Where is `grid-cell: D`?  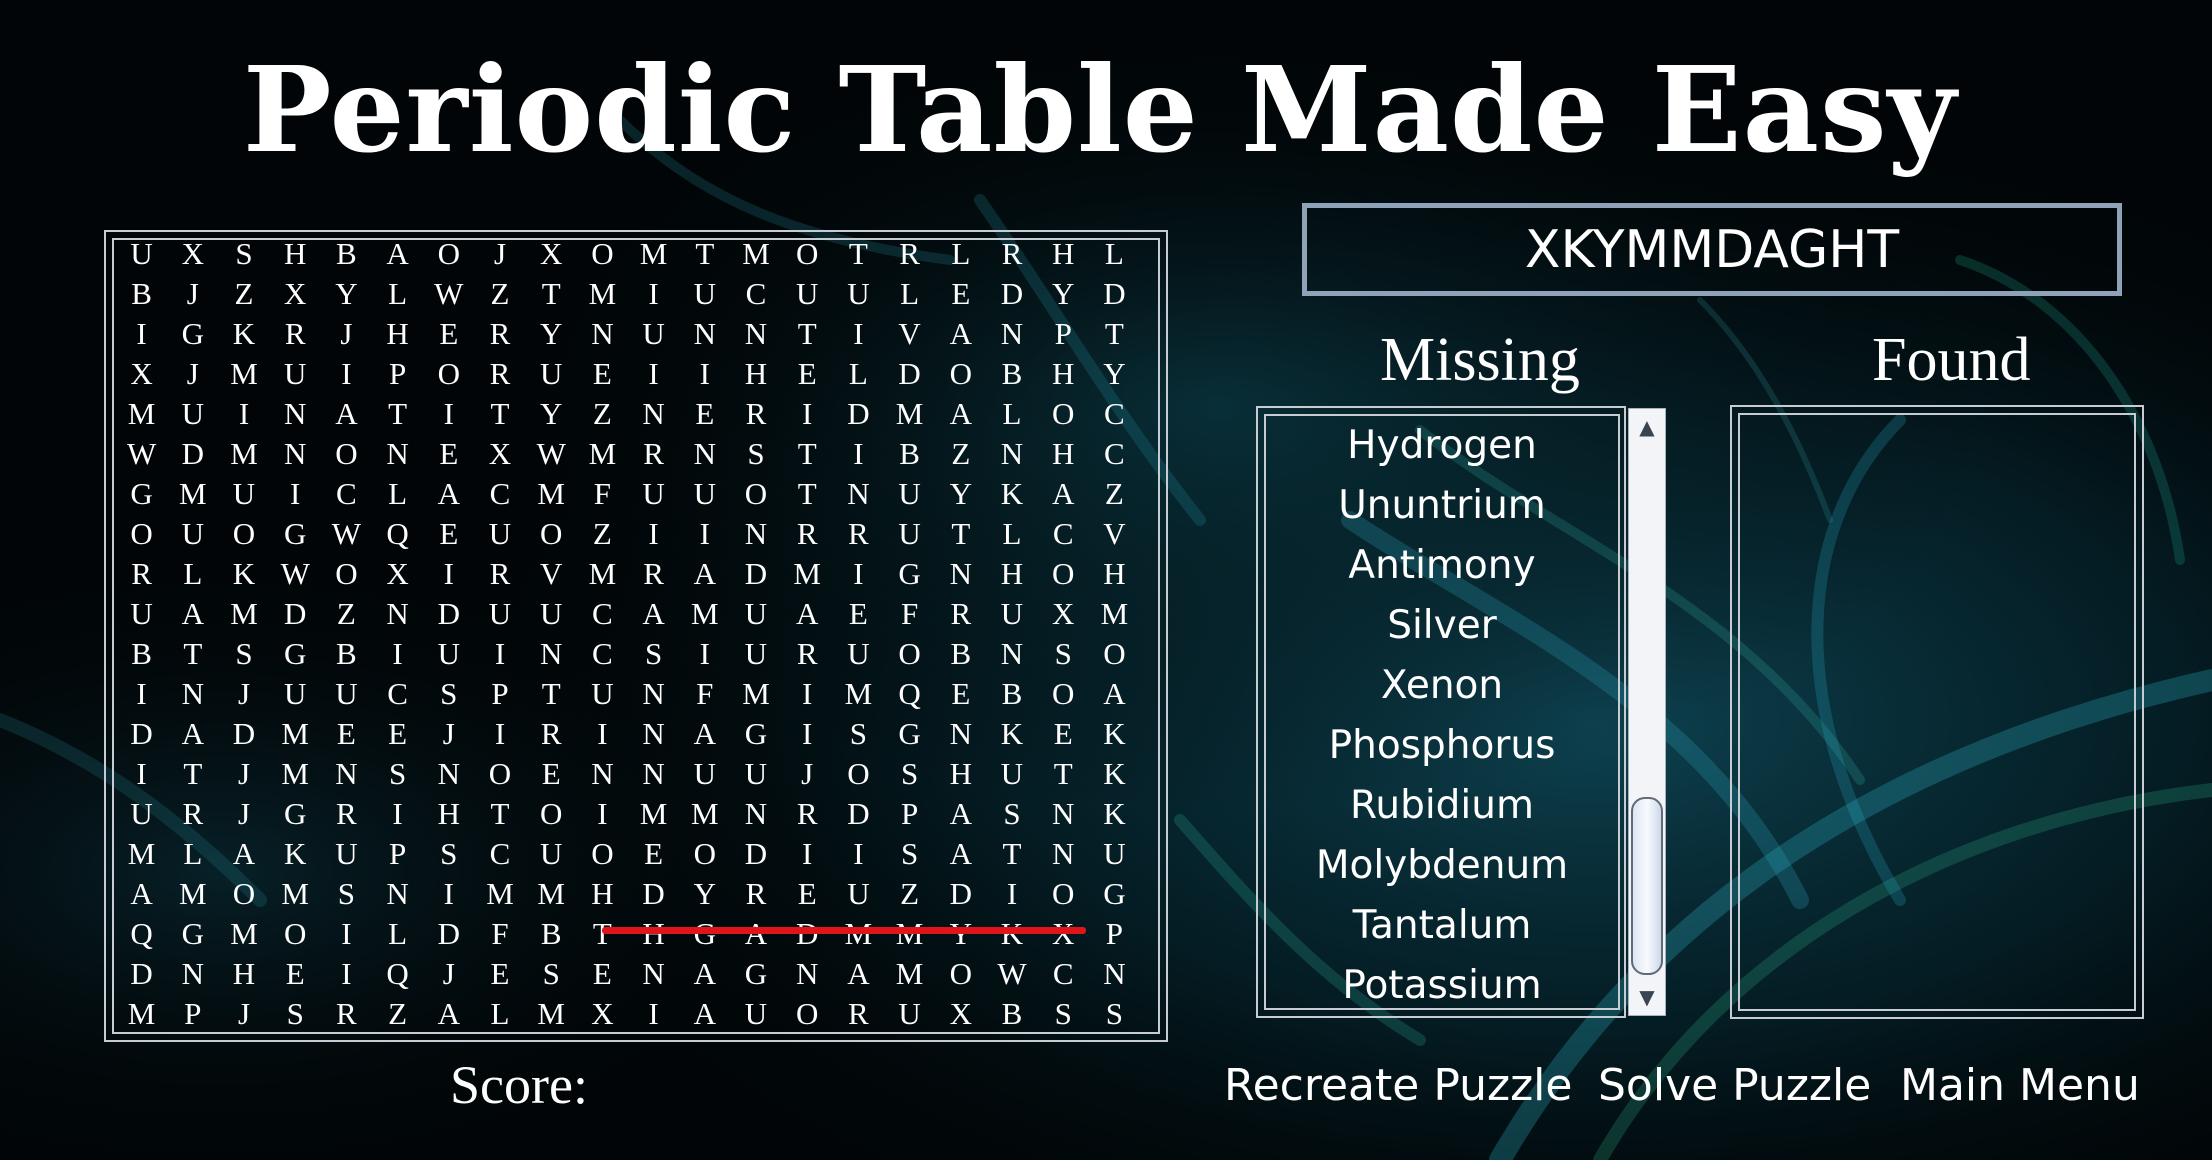
grid-cell: D is located at coordinates (755, 854).